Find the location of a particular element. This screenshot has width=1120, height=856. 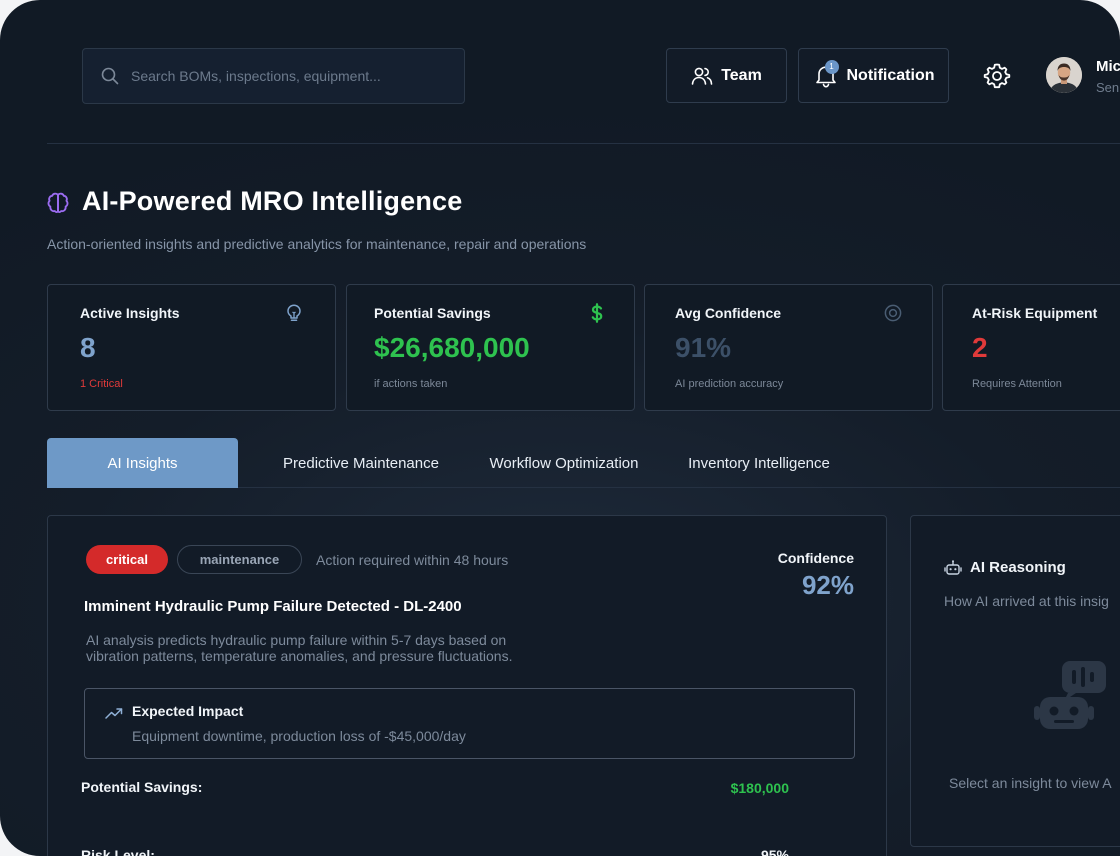

category-badge: maintenance is located at coordinates (239, 559).